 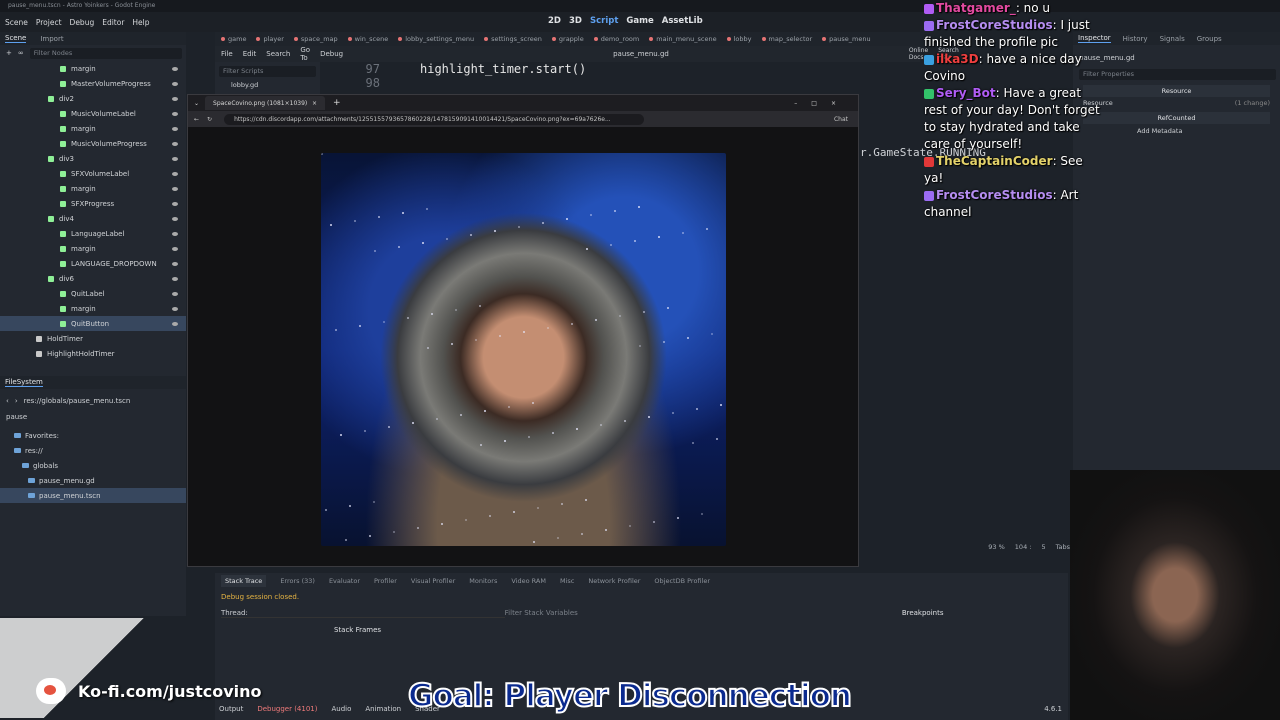 I want to click on debugger-tab: Monitors, so click(x=483, y=581).